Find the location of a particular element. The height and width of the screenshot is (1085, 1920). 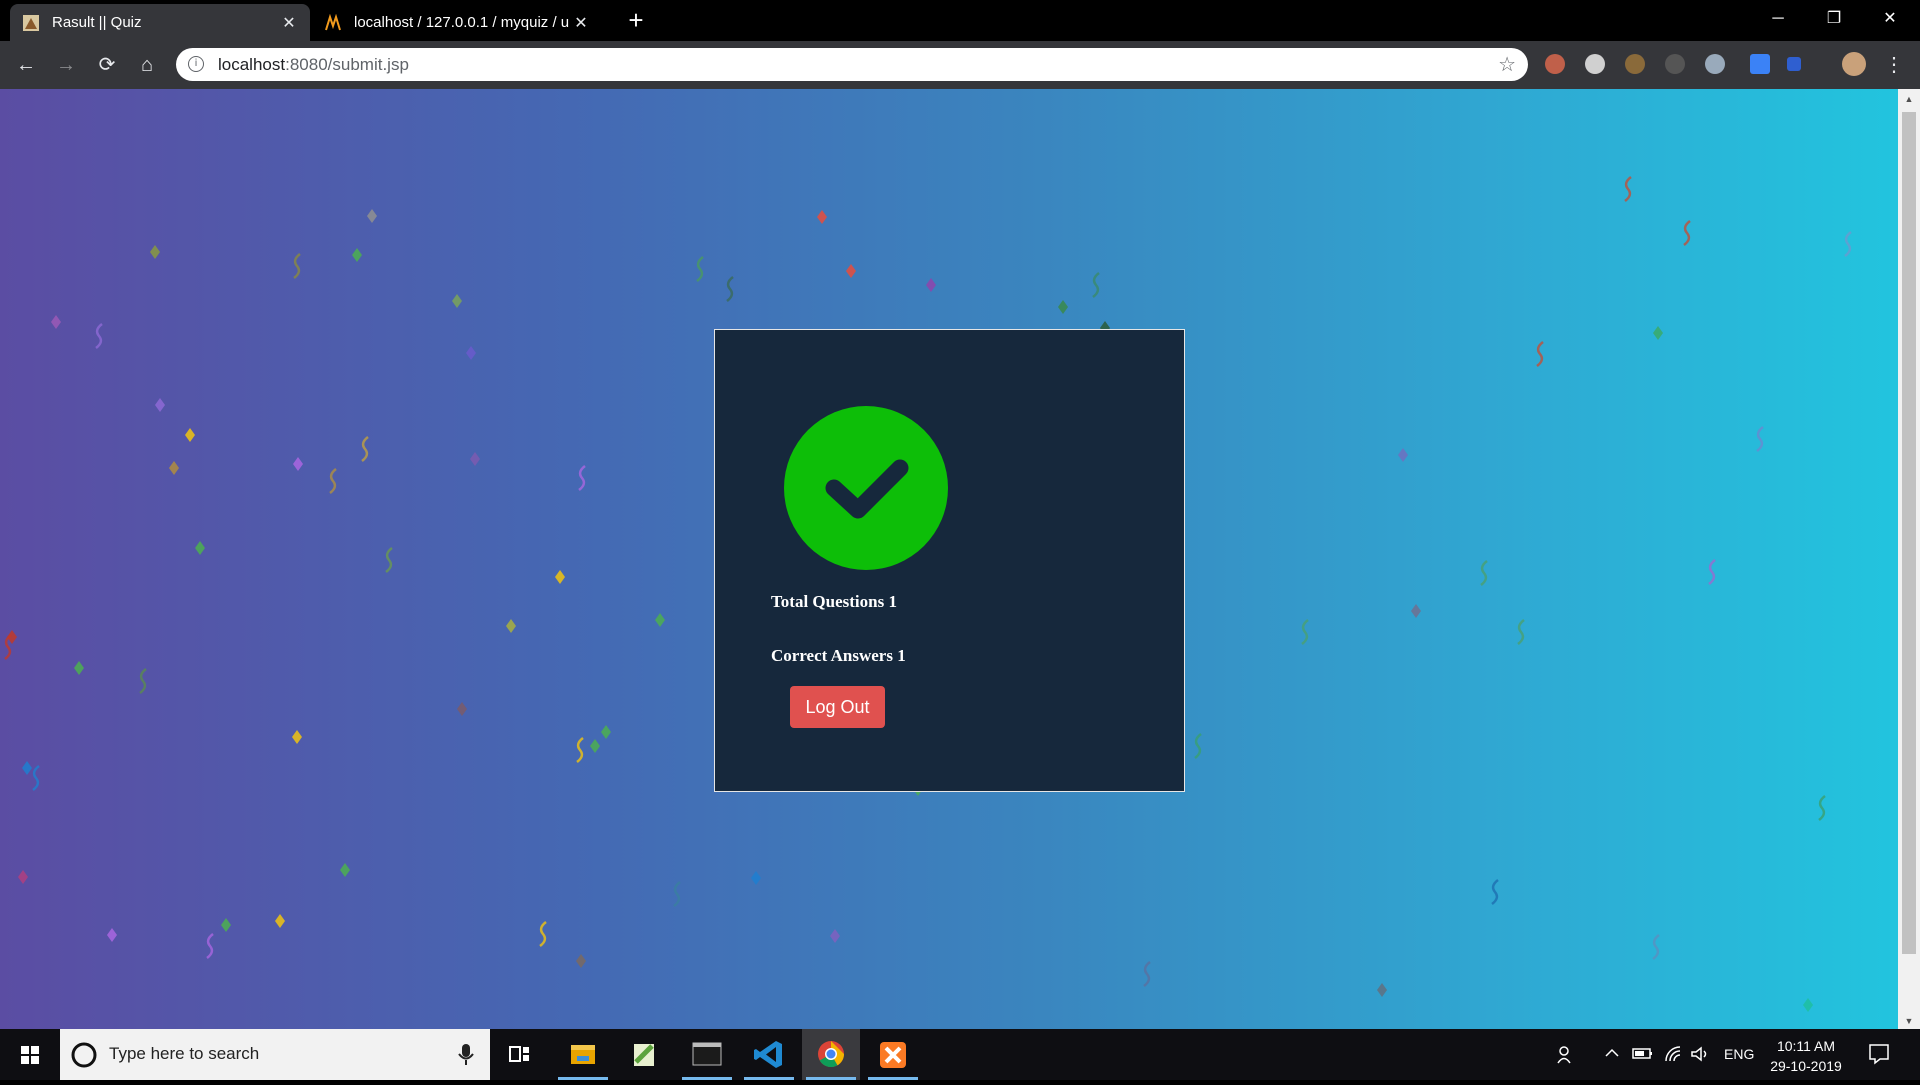

url-text: localhost:8080/submit.jsp is located at coordinates (313, 65).